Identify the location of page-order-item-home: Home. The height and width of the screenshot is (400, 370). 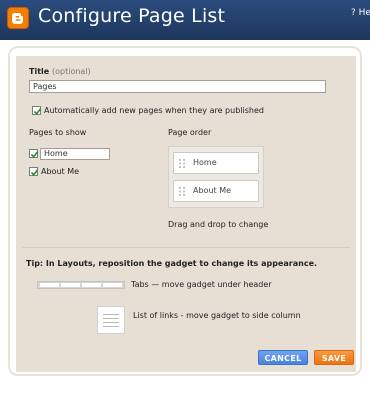
(216, 163).